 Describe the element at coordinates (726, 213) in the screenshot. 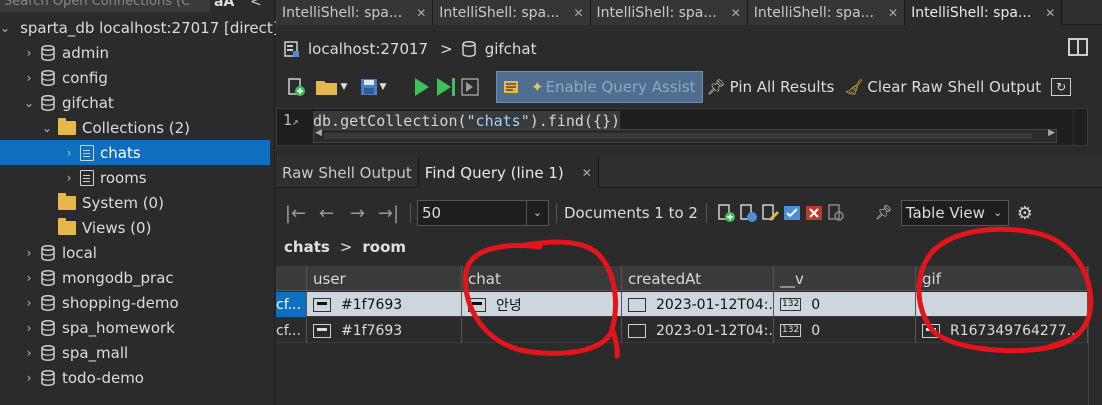

I see `add-document-icon` at that location.